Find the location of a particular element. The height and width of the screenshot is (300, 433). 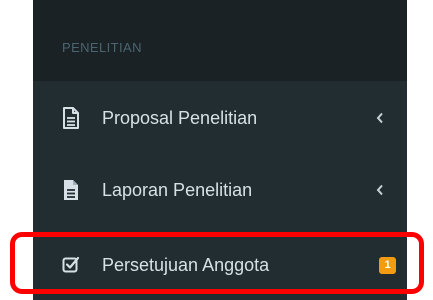

check-square-icon is located at coordinates (71, 265).